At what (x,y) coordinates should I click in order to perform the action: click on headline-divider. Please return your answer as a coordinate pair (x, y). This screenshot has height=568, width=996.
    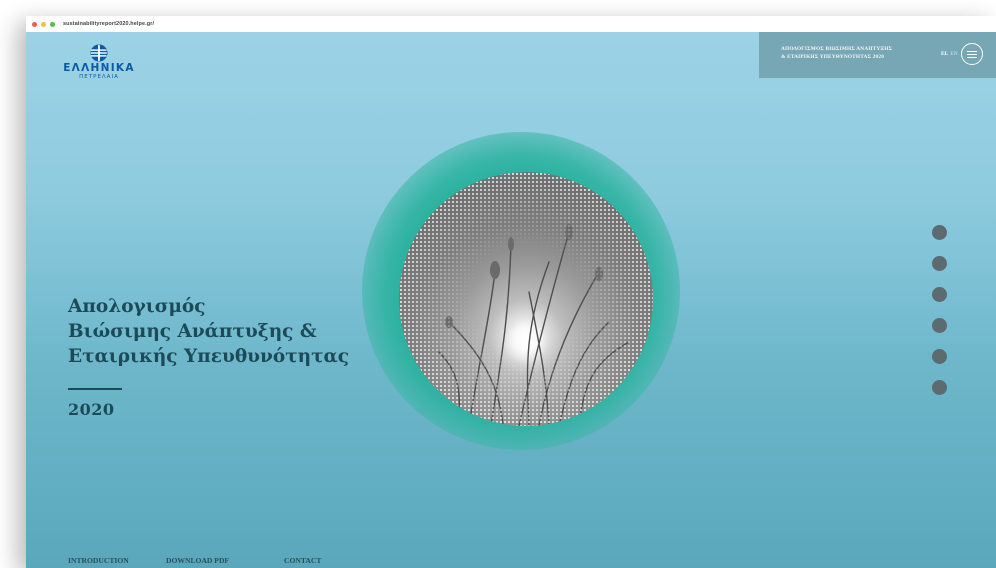
    Looking at the image, I should click on (95, 389).